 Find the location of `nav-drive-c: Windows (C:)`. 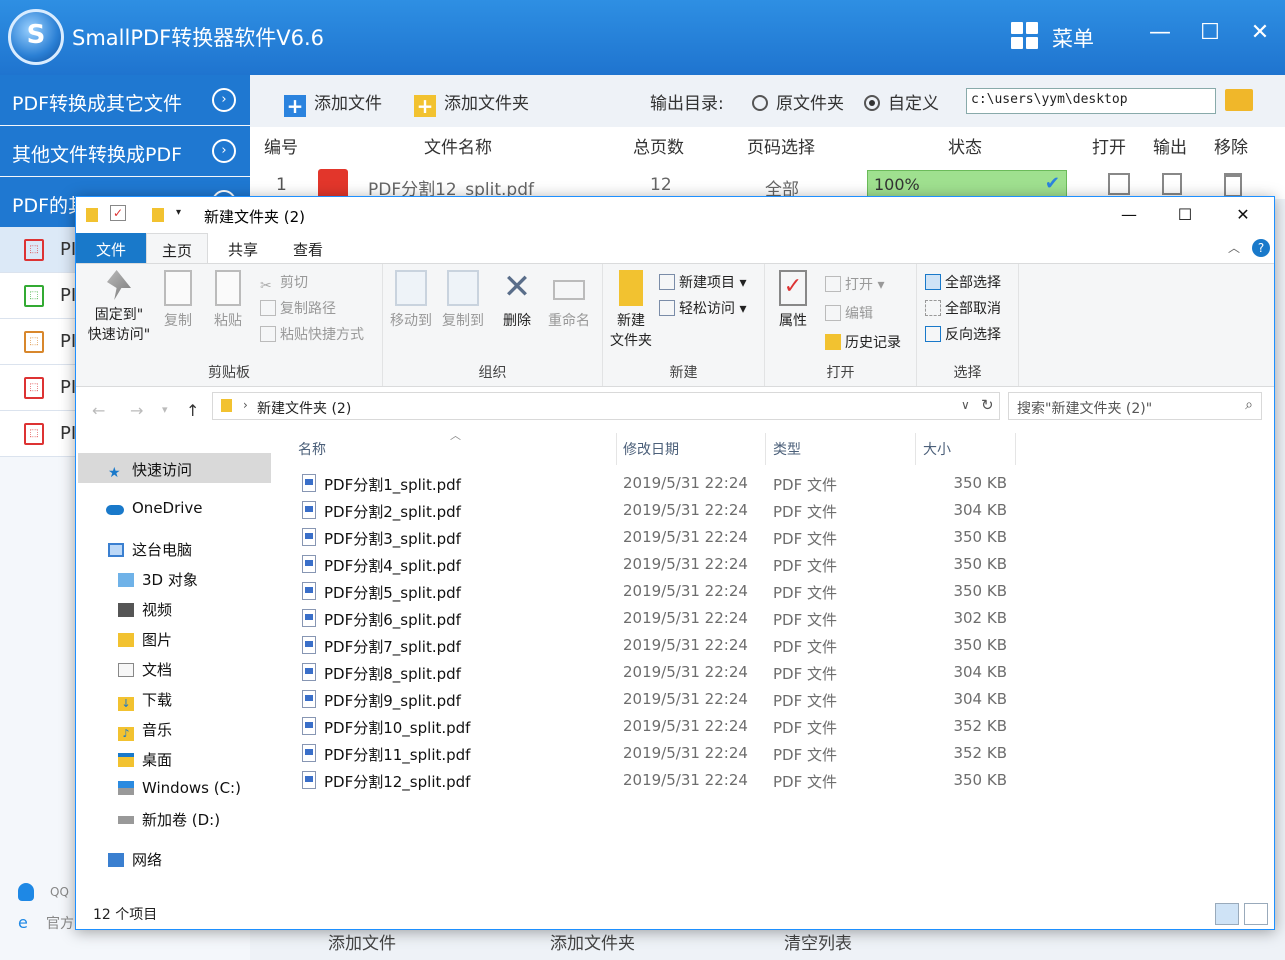

nav-drive-c: Windows (C:) is located at coordinates (179, 788).